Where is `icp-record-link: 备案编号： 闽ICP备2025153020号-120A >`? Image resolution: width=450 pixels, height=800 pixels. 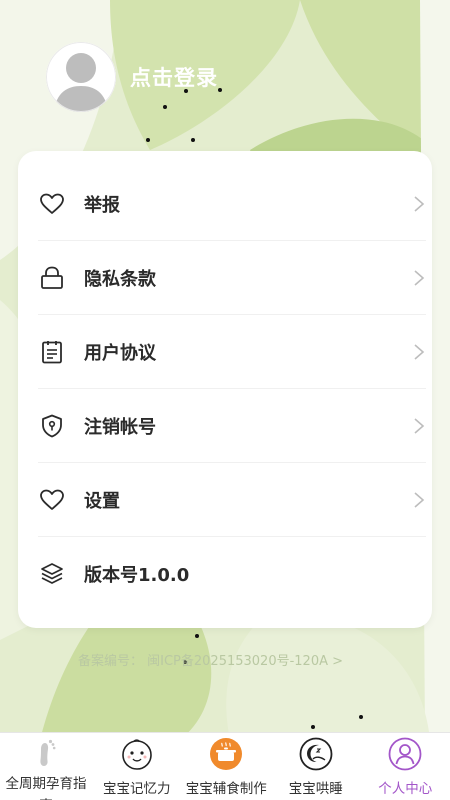 icp-record-link: 备案编号： 闽ICP备2025153020号-120A > is located at coordinates (210, 659).